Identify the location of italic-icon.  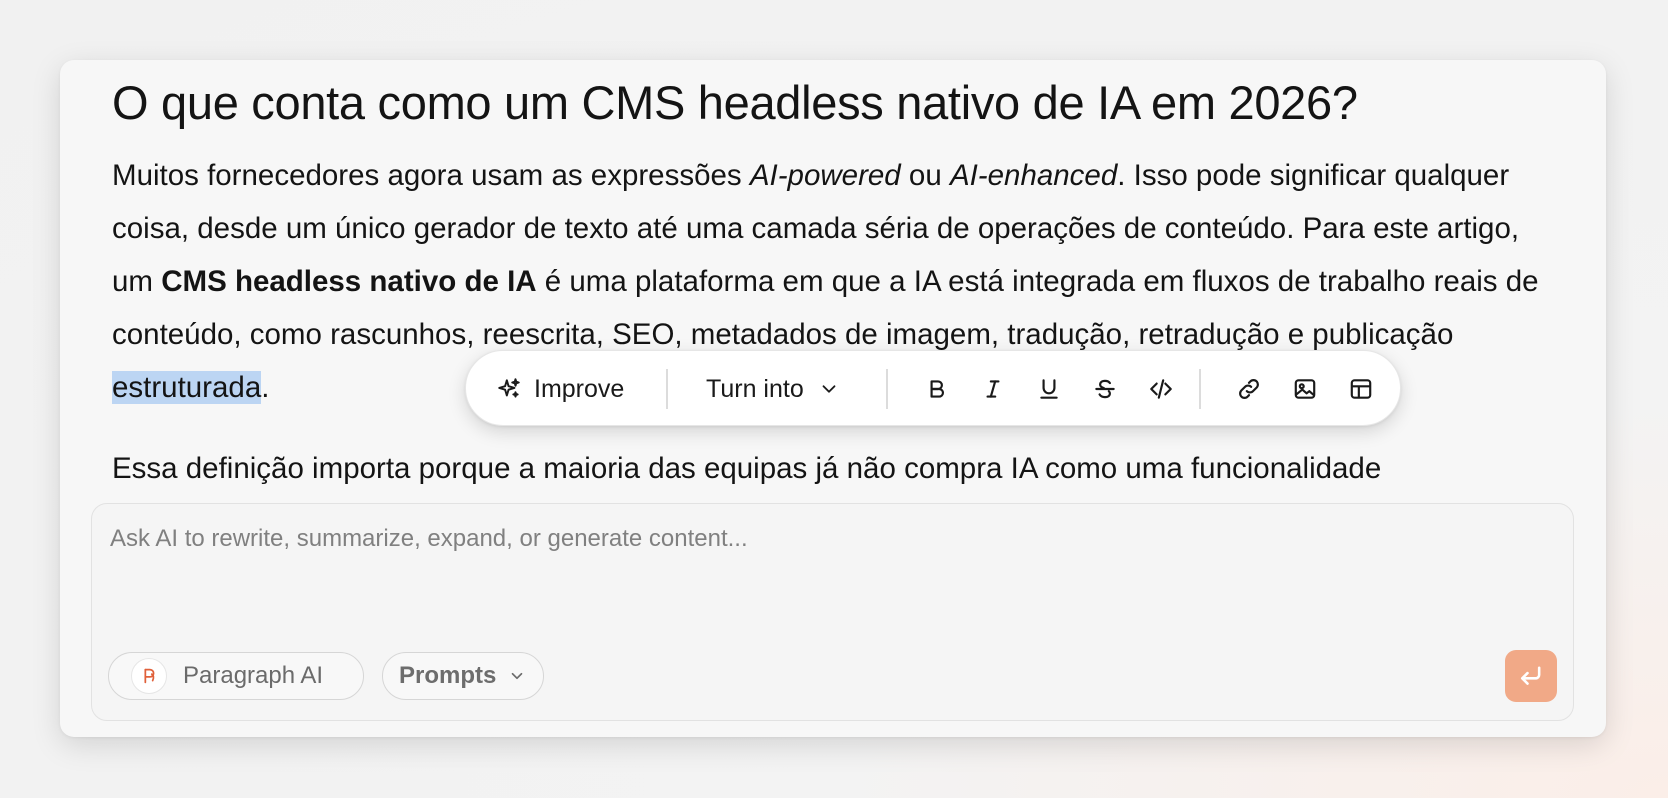
(993, 389).